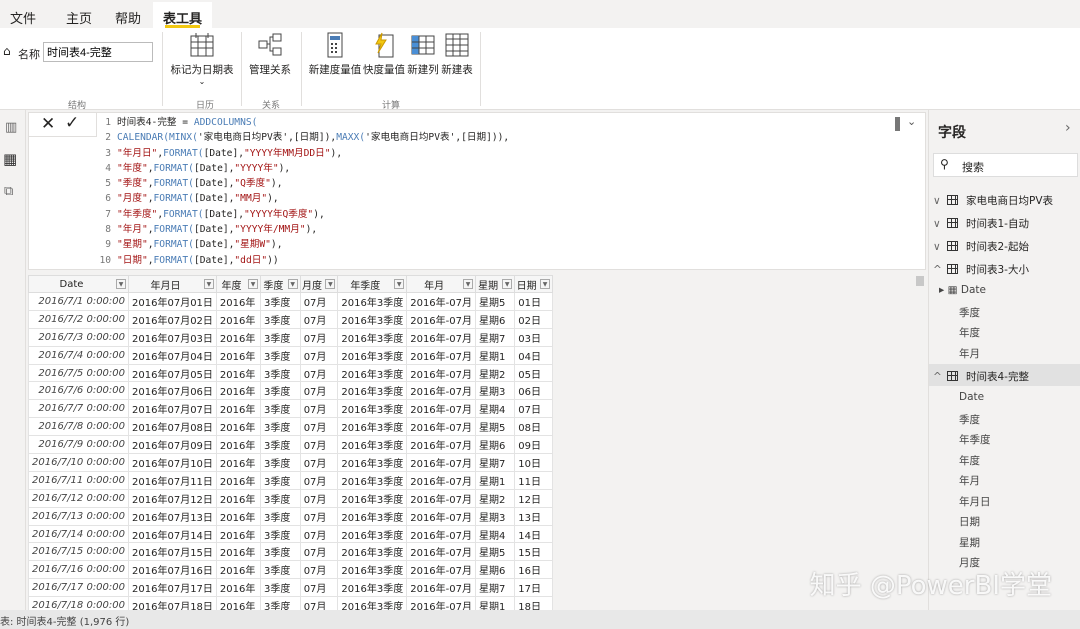  Describe the element at coordinates (8, 191) in the screenshot. I see `model-view-icon: ⧉` at that location.